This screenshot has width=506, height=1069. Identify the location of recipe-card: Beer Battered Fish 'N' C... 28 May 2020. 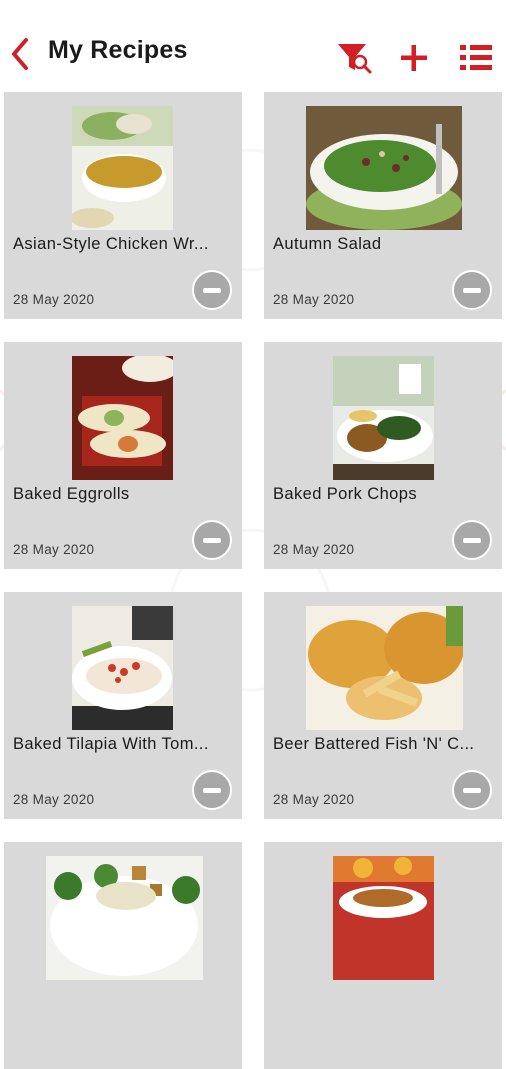
(383, 705).